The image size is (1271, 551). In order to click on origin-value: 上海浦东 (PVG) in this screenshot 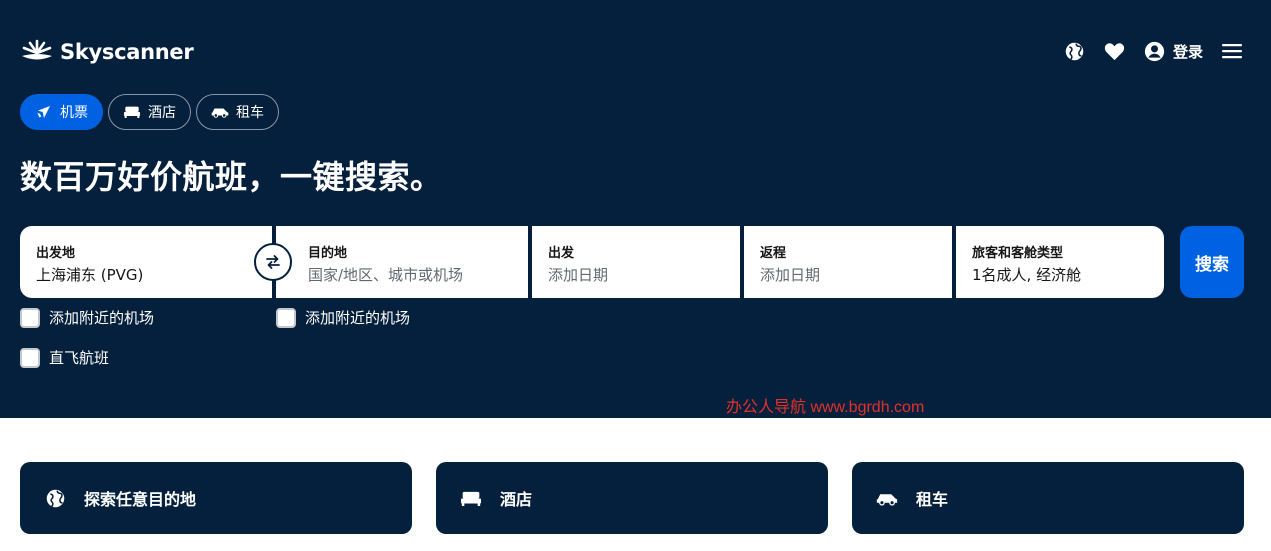, I will do `click(90, 275)`.